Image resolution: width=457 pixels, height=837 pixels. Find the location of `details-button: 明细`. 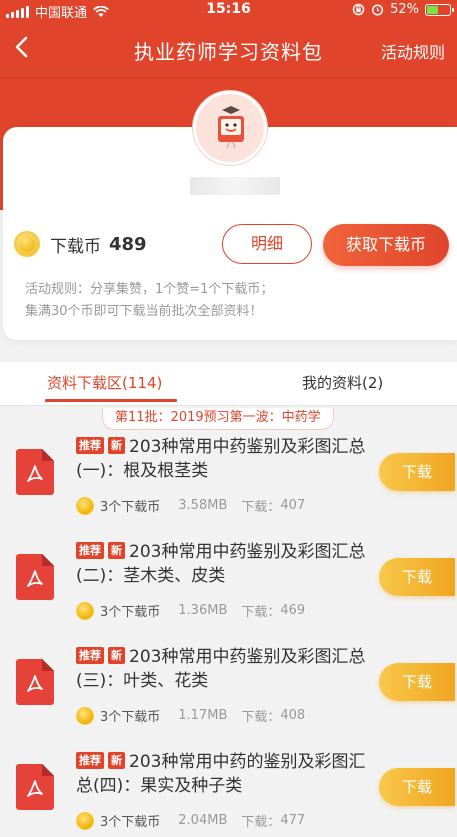

details-button: 明细 is located at coordinates (267, 244).